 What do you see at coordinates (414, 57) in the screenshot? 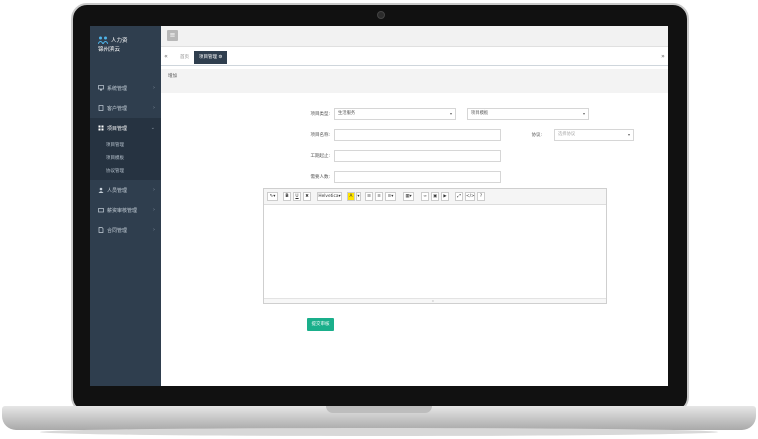
I see `tab-bar: « 首页 项目管理 ⚙ »` at bounding box center [414, 57].